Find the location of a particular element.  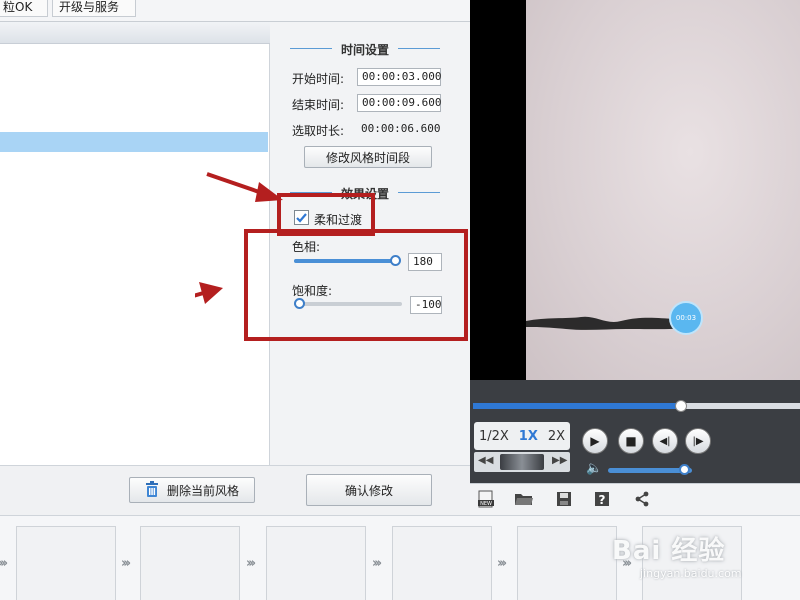

duration-value: 00:00:06.600 is located at coordinates (401, 128).